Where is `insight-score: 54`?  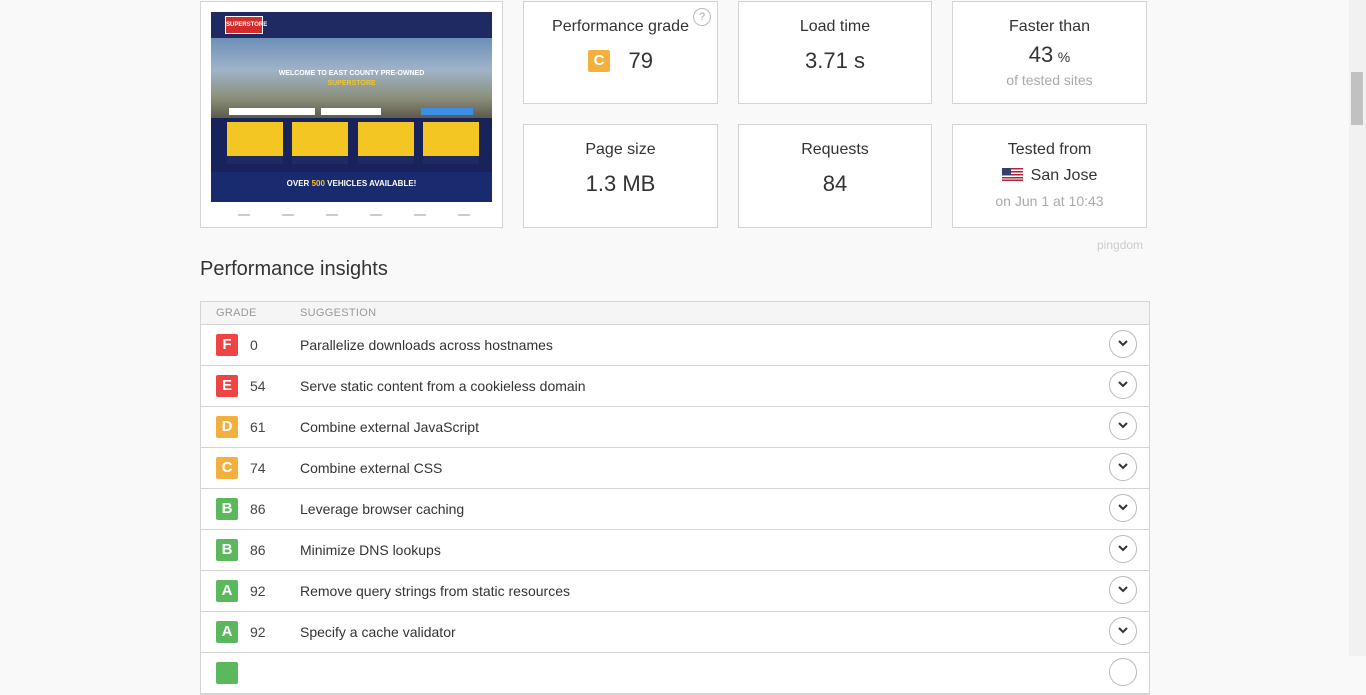 insight-score: 54 is located at coordinates (258, 386).